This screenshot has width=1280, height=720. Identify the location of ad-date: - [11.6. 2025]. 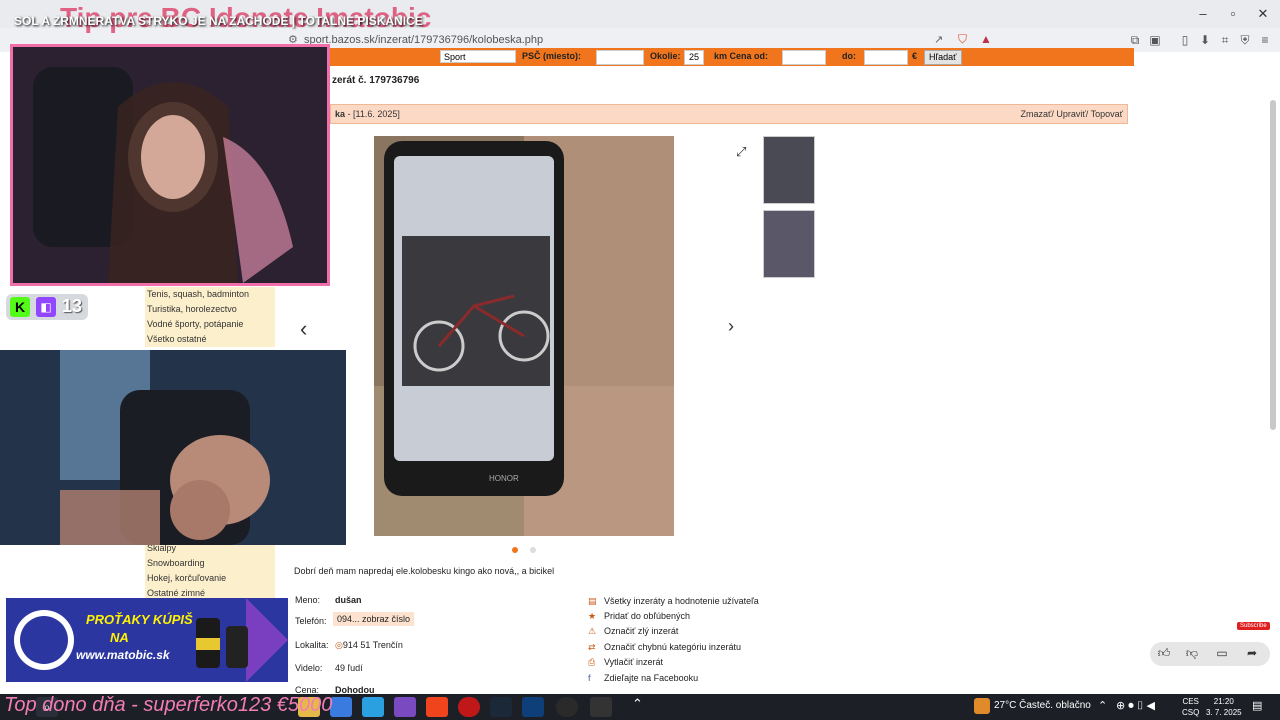
(373, 114).